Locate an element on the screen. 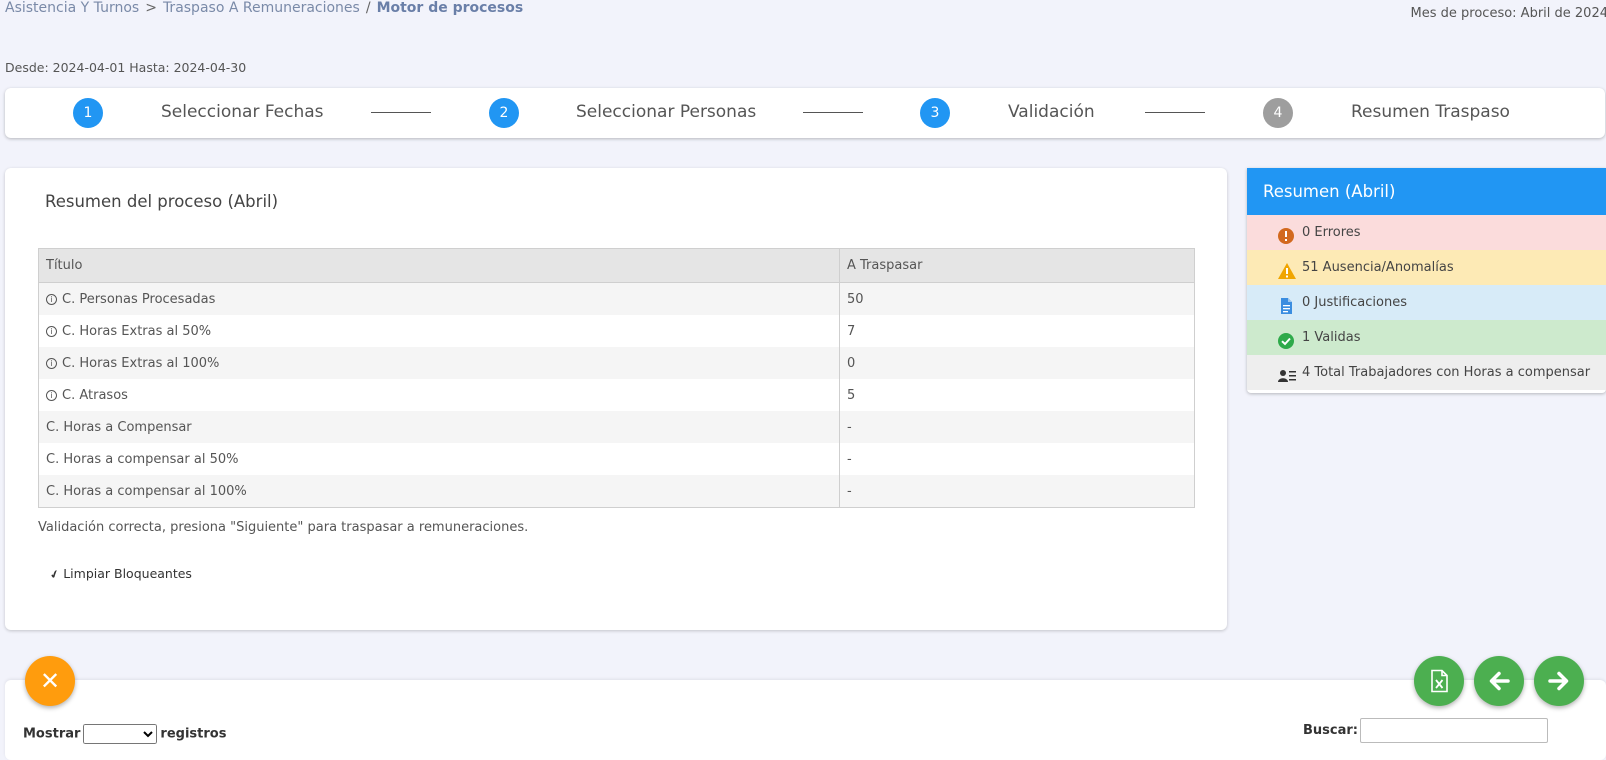 The height and width of the screenshot is (760, 1606). row-title: C. Horas a Compensar is located at coordinates (439, 427).